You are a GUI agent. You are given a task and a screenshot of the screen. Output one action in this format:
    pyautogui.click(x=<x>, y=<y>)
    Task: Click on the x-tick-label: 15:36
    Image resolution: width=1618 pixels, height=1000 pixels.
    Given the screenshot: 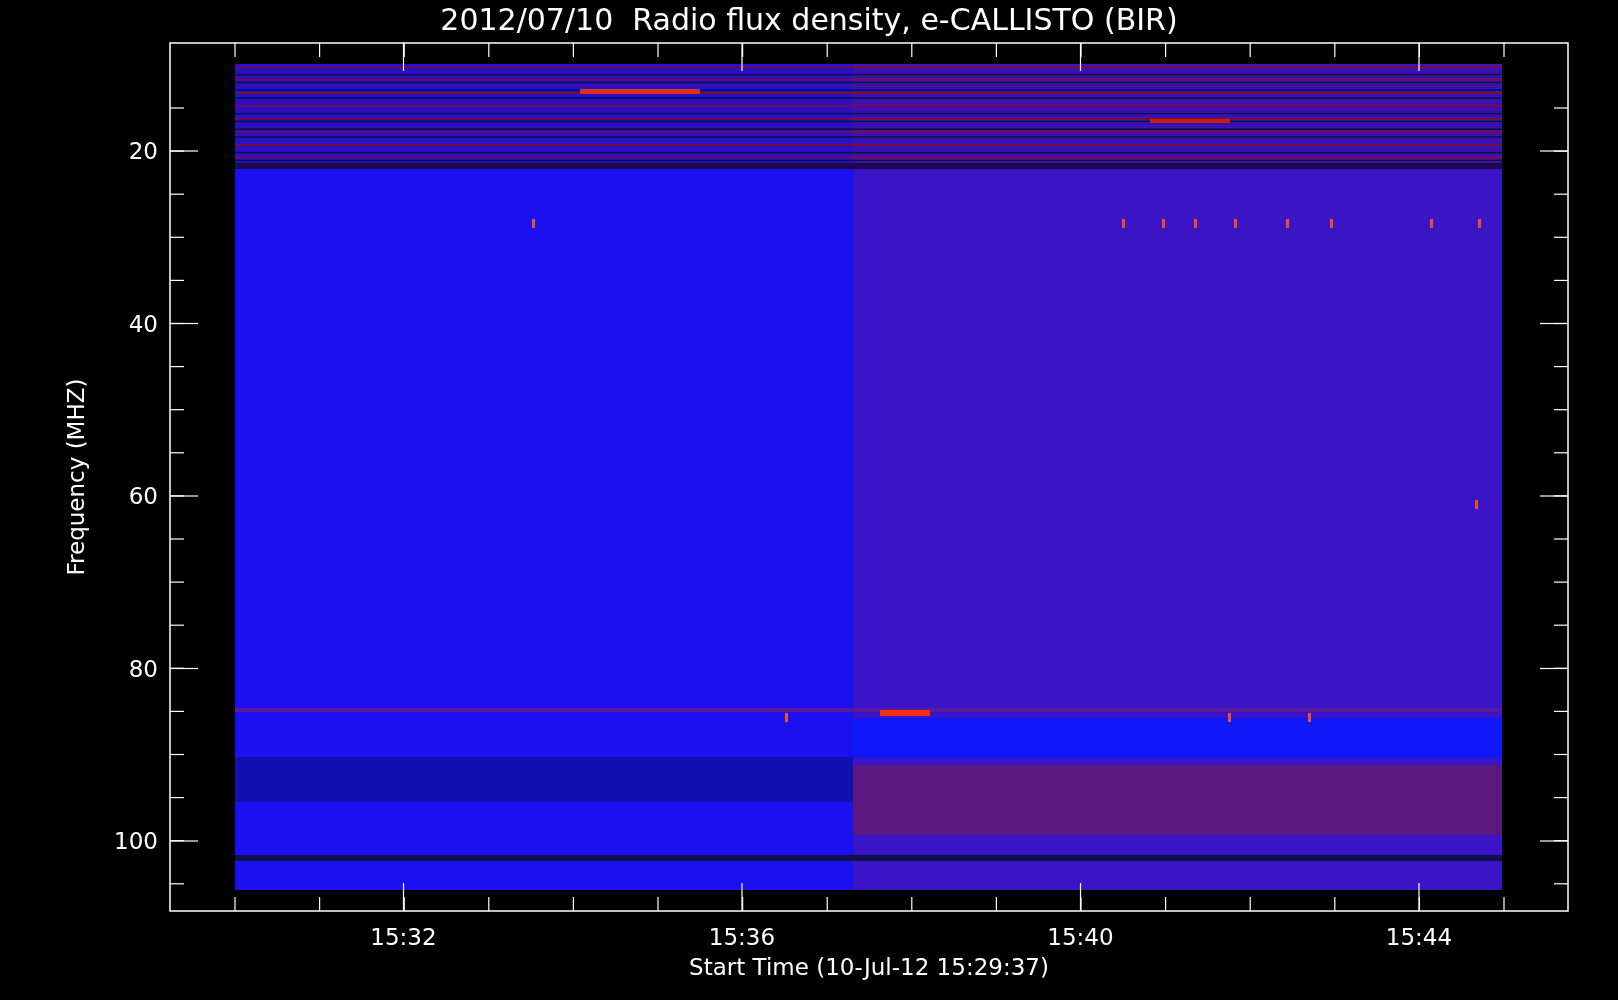 What is the action you would take?
    pyautogui.click(x=742, y=937)
    